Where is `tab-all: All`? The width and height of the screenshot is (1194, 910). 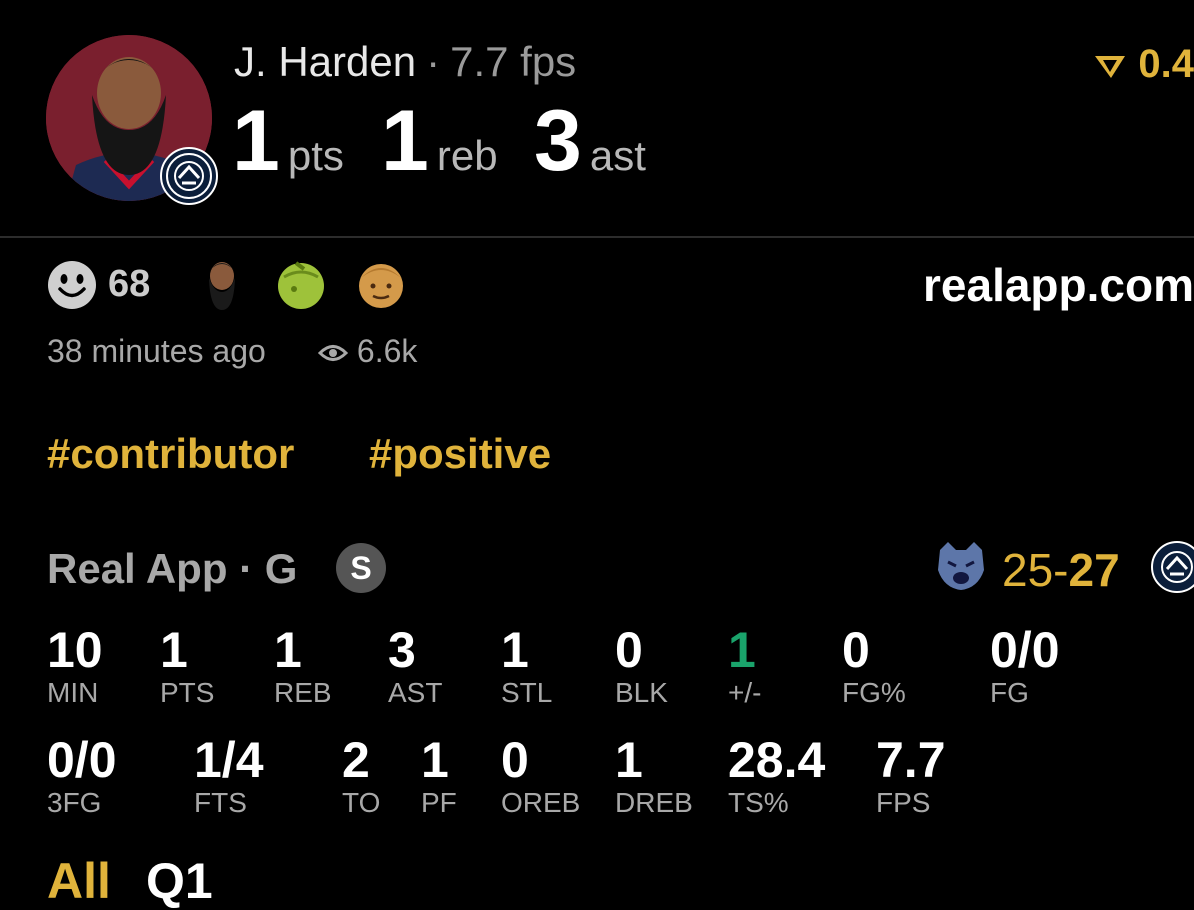
tab-all: All is located at coordinates (79, 881).